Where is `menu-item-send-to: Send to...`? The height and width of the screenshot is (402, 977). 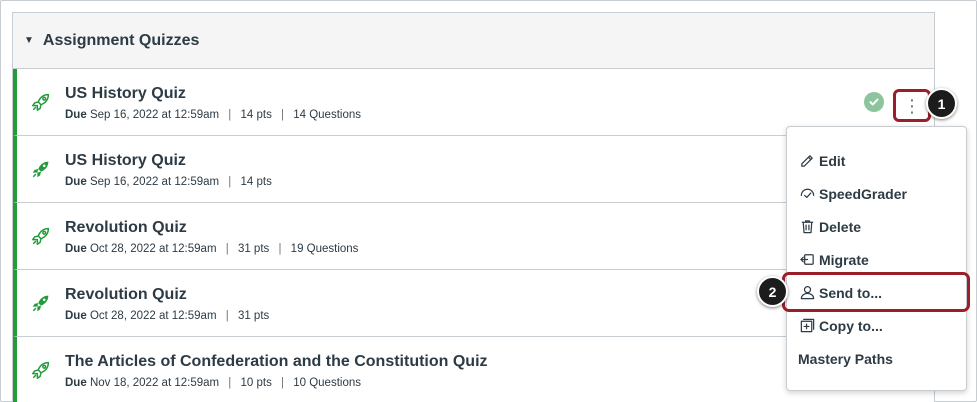
menu-item-send-to: Send to... is located at coordinates (876, 292).